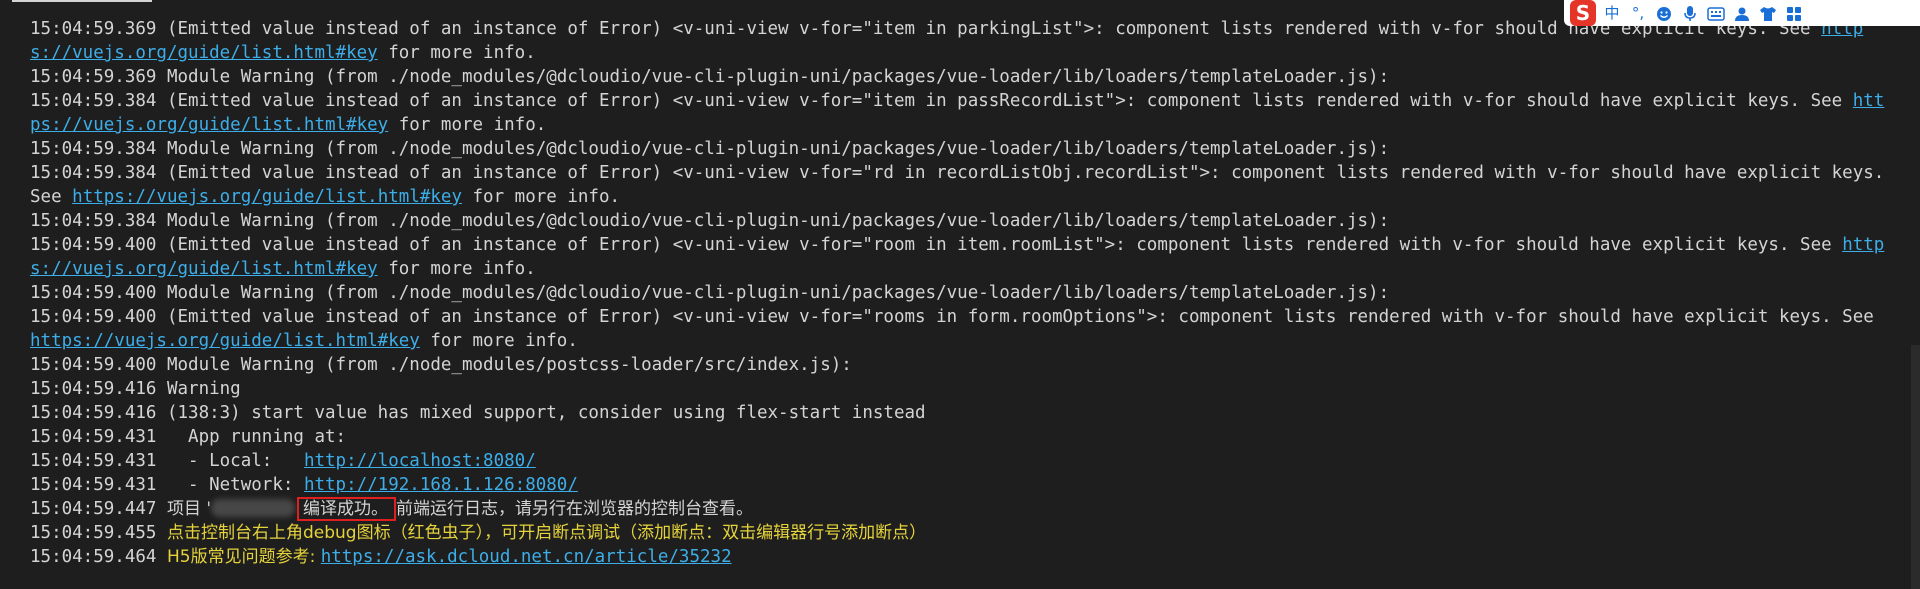 The height and width of the screenshot is (589, 1920). What do you see at coordinates (1716, 13) in the screenshot?
I see `keyboard-icon` at bounding box center [1716, 13].